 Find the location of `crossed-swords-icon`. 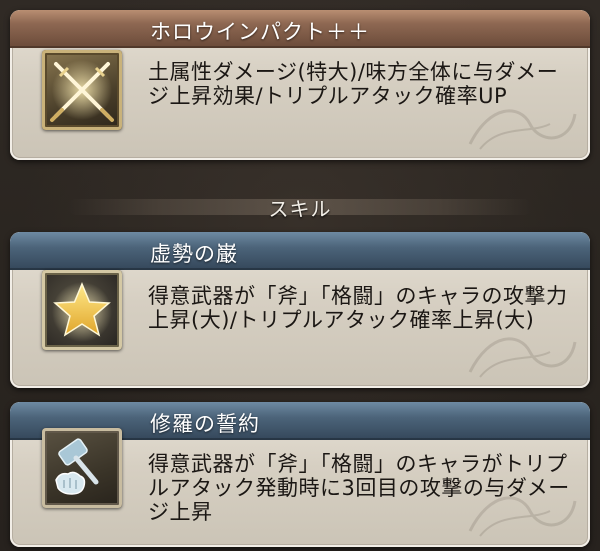

crossed-swords-icon is located at coordinates (82, 90).